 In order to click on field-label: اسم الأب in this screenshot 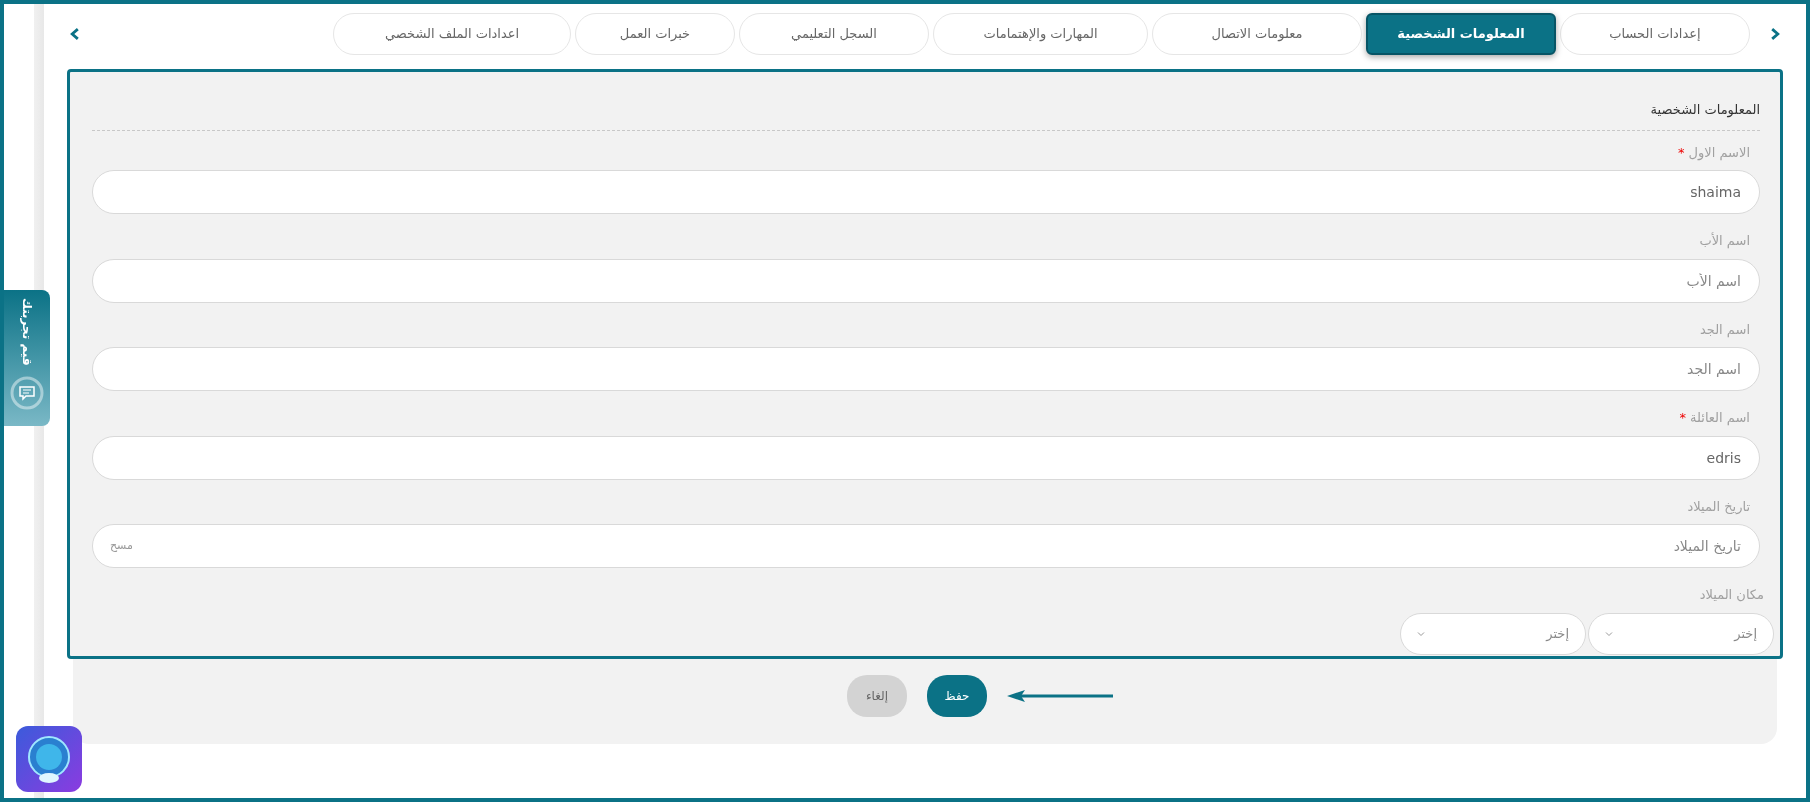, I will do `click(1724, 240)`.